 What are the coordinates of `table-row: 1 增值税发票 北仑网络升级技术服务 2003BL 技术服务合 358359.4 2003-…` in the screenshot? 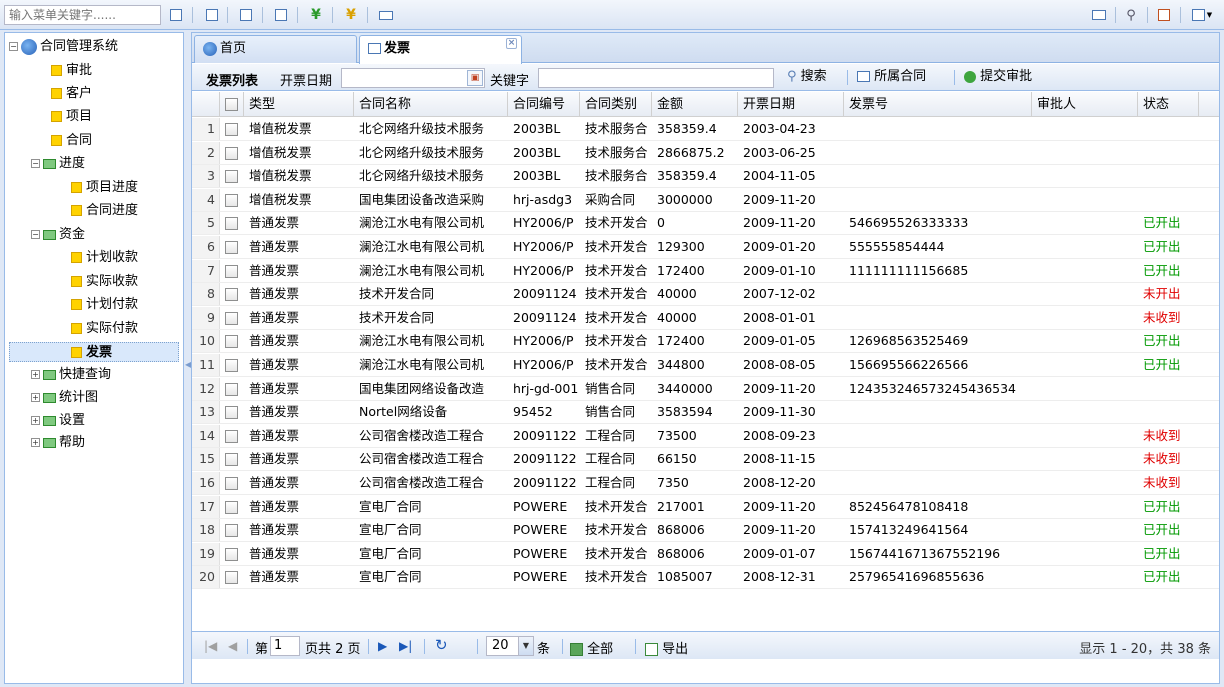 It's located at (705, 129).